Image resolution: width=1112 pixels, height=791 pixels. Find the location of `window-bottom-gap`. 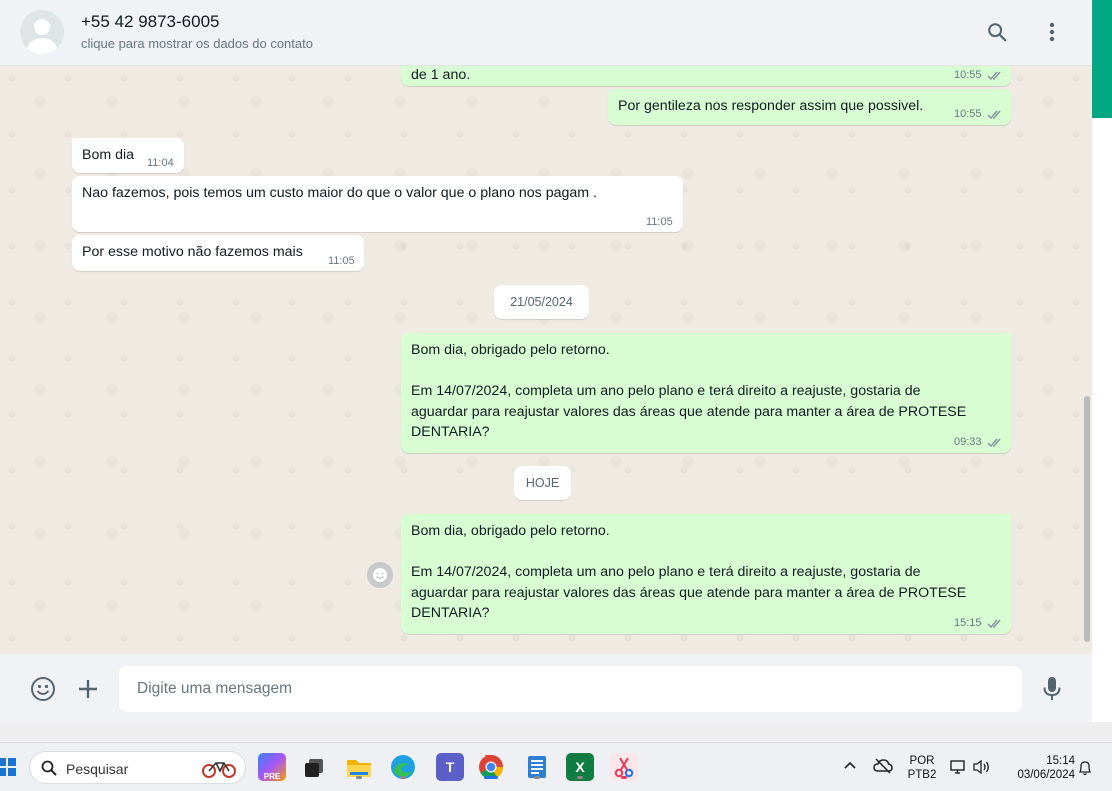

window-bottom-gap is located at coordinates (556, 732).